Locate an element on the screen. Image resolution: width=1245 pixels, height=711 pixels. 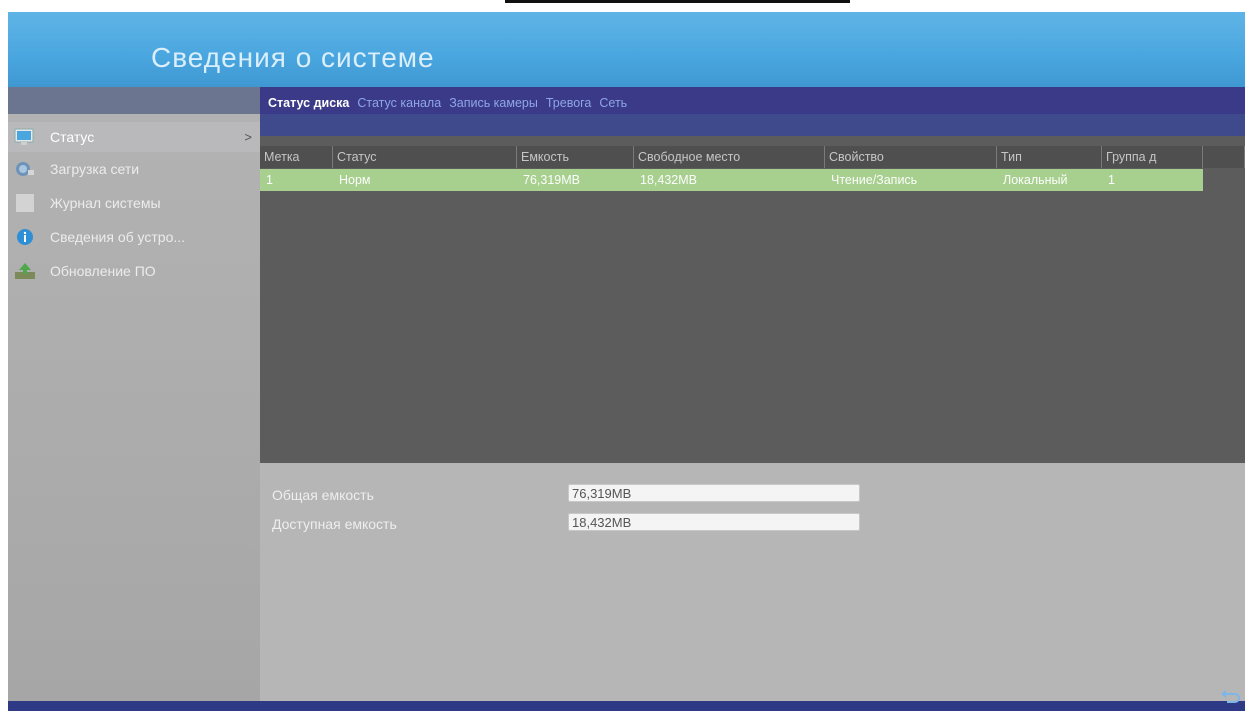
available-capacity-label: Доступная емкость is located at coordinates (334, 524).